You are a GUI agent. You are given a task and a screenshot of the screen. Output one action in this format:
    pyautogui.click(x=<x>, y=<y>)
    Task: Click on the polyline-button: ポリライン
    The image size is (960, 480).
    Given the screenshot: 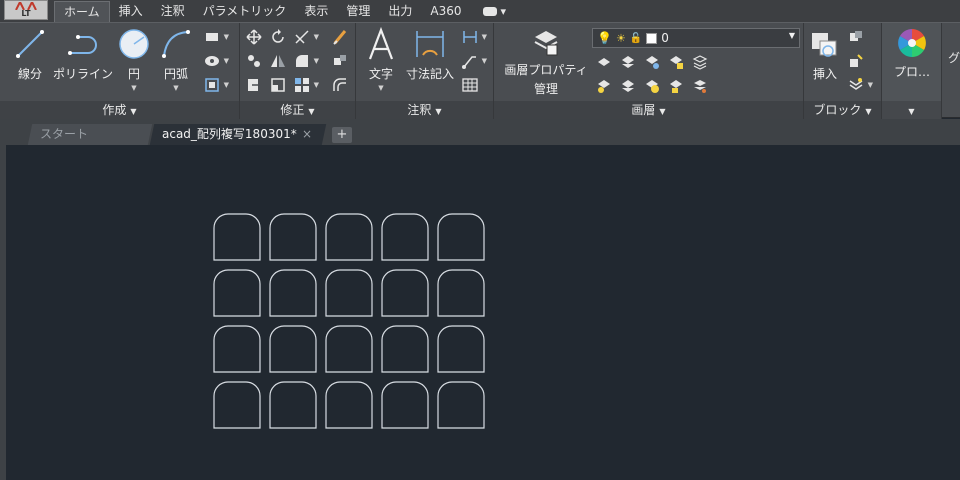 What is the action you would take?
    pyautogui.click(x=83, y=54)
    